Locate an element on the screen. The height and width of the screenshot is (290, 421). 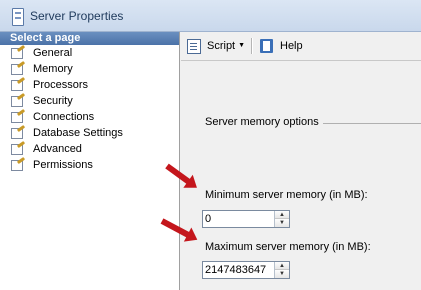
script-button: Script ▼ is located at coordinates (216, 46).